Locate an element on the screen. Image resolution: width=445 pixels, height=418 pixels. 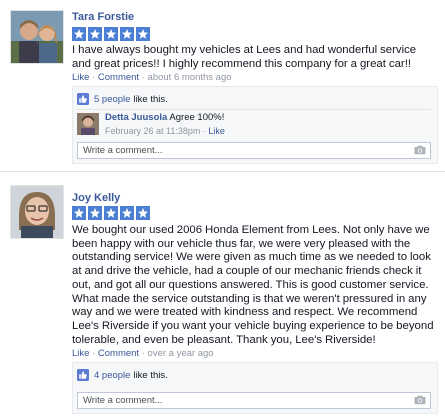
likes-summary: 5 people like this. is located at coordinates (122, 99).